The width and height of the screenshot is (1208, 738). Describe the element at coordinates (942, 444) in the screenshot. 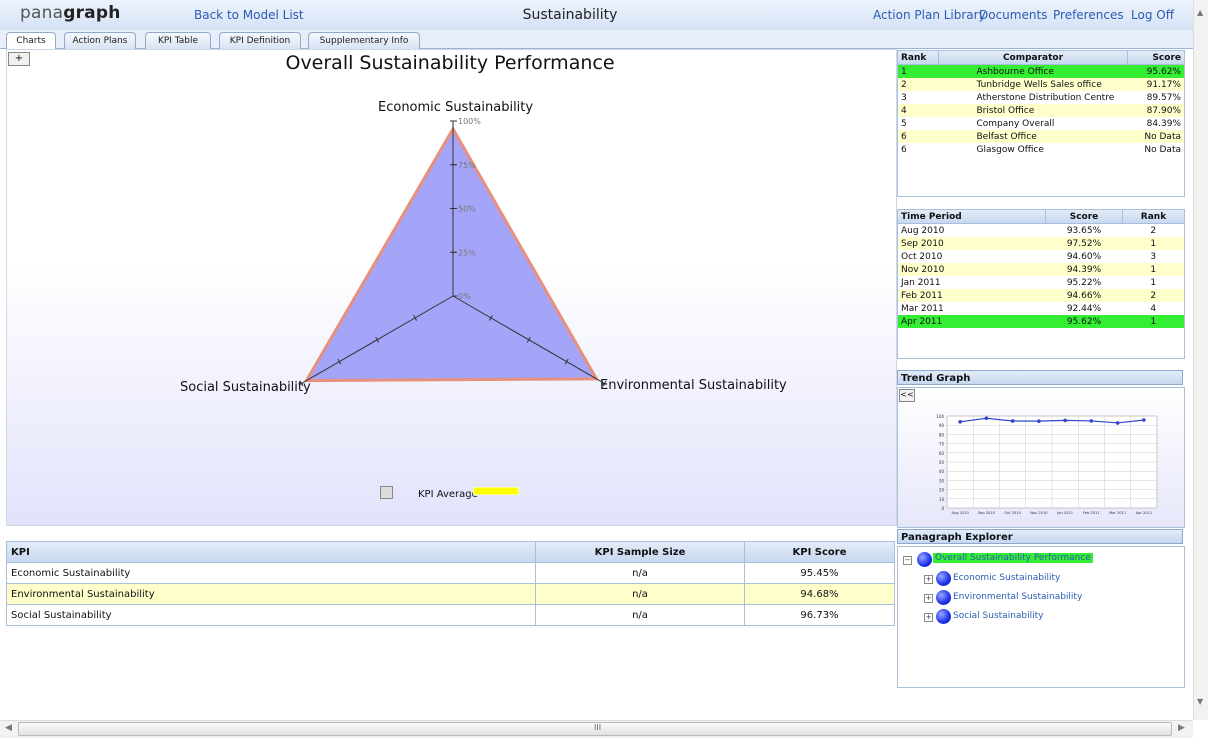

I see `trend-y-tick-label: 70` at that location.